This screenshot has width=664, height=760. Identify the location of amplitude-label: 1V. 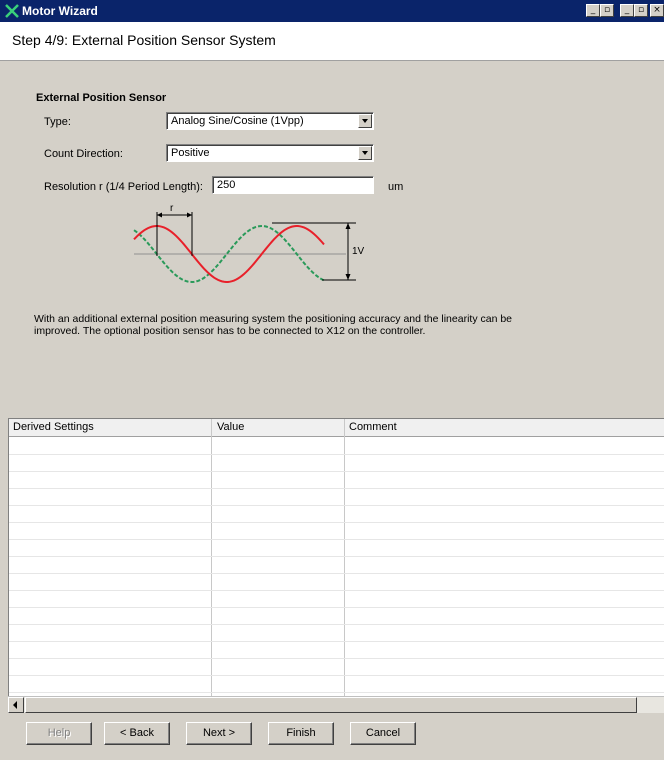
(358, 251).